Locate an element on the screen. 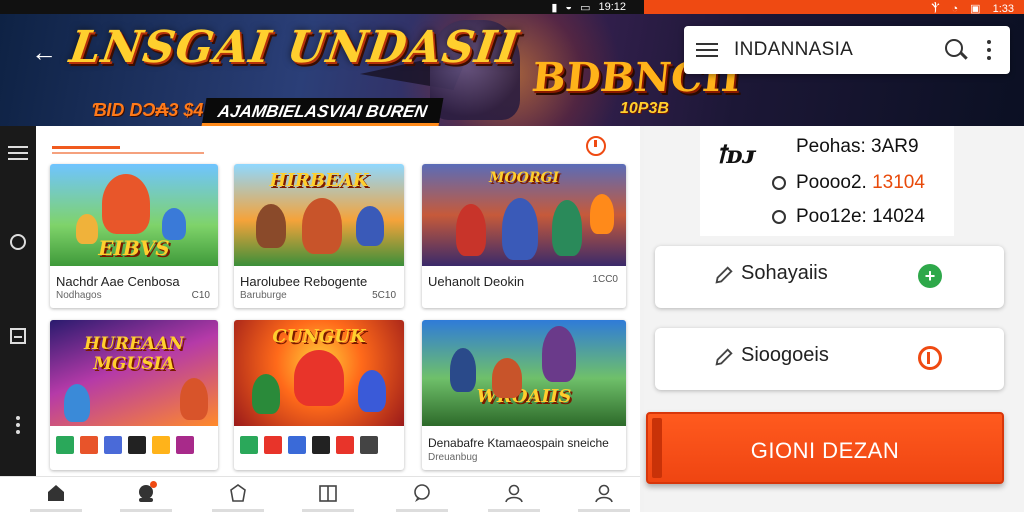 The height and width of the screenshot is (512, 1024). active-tab-indicator is located at coordinates (86, 147).